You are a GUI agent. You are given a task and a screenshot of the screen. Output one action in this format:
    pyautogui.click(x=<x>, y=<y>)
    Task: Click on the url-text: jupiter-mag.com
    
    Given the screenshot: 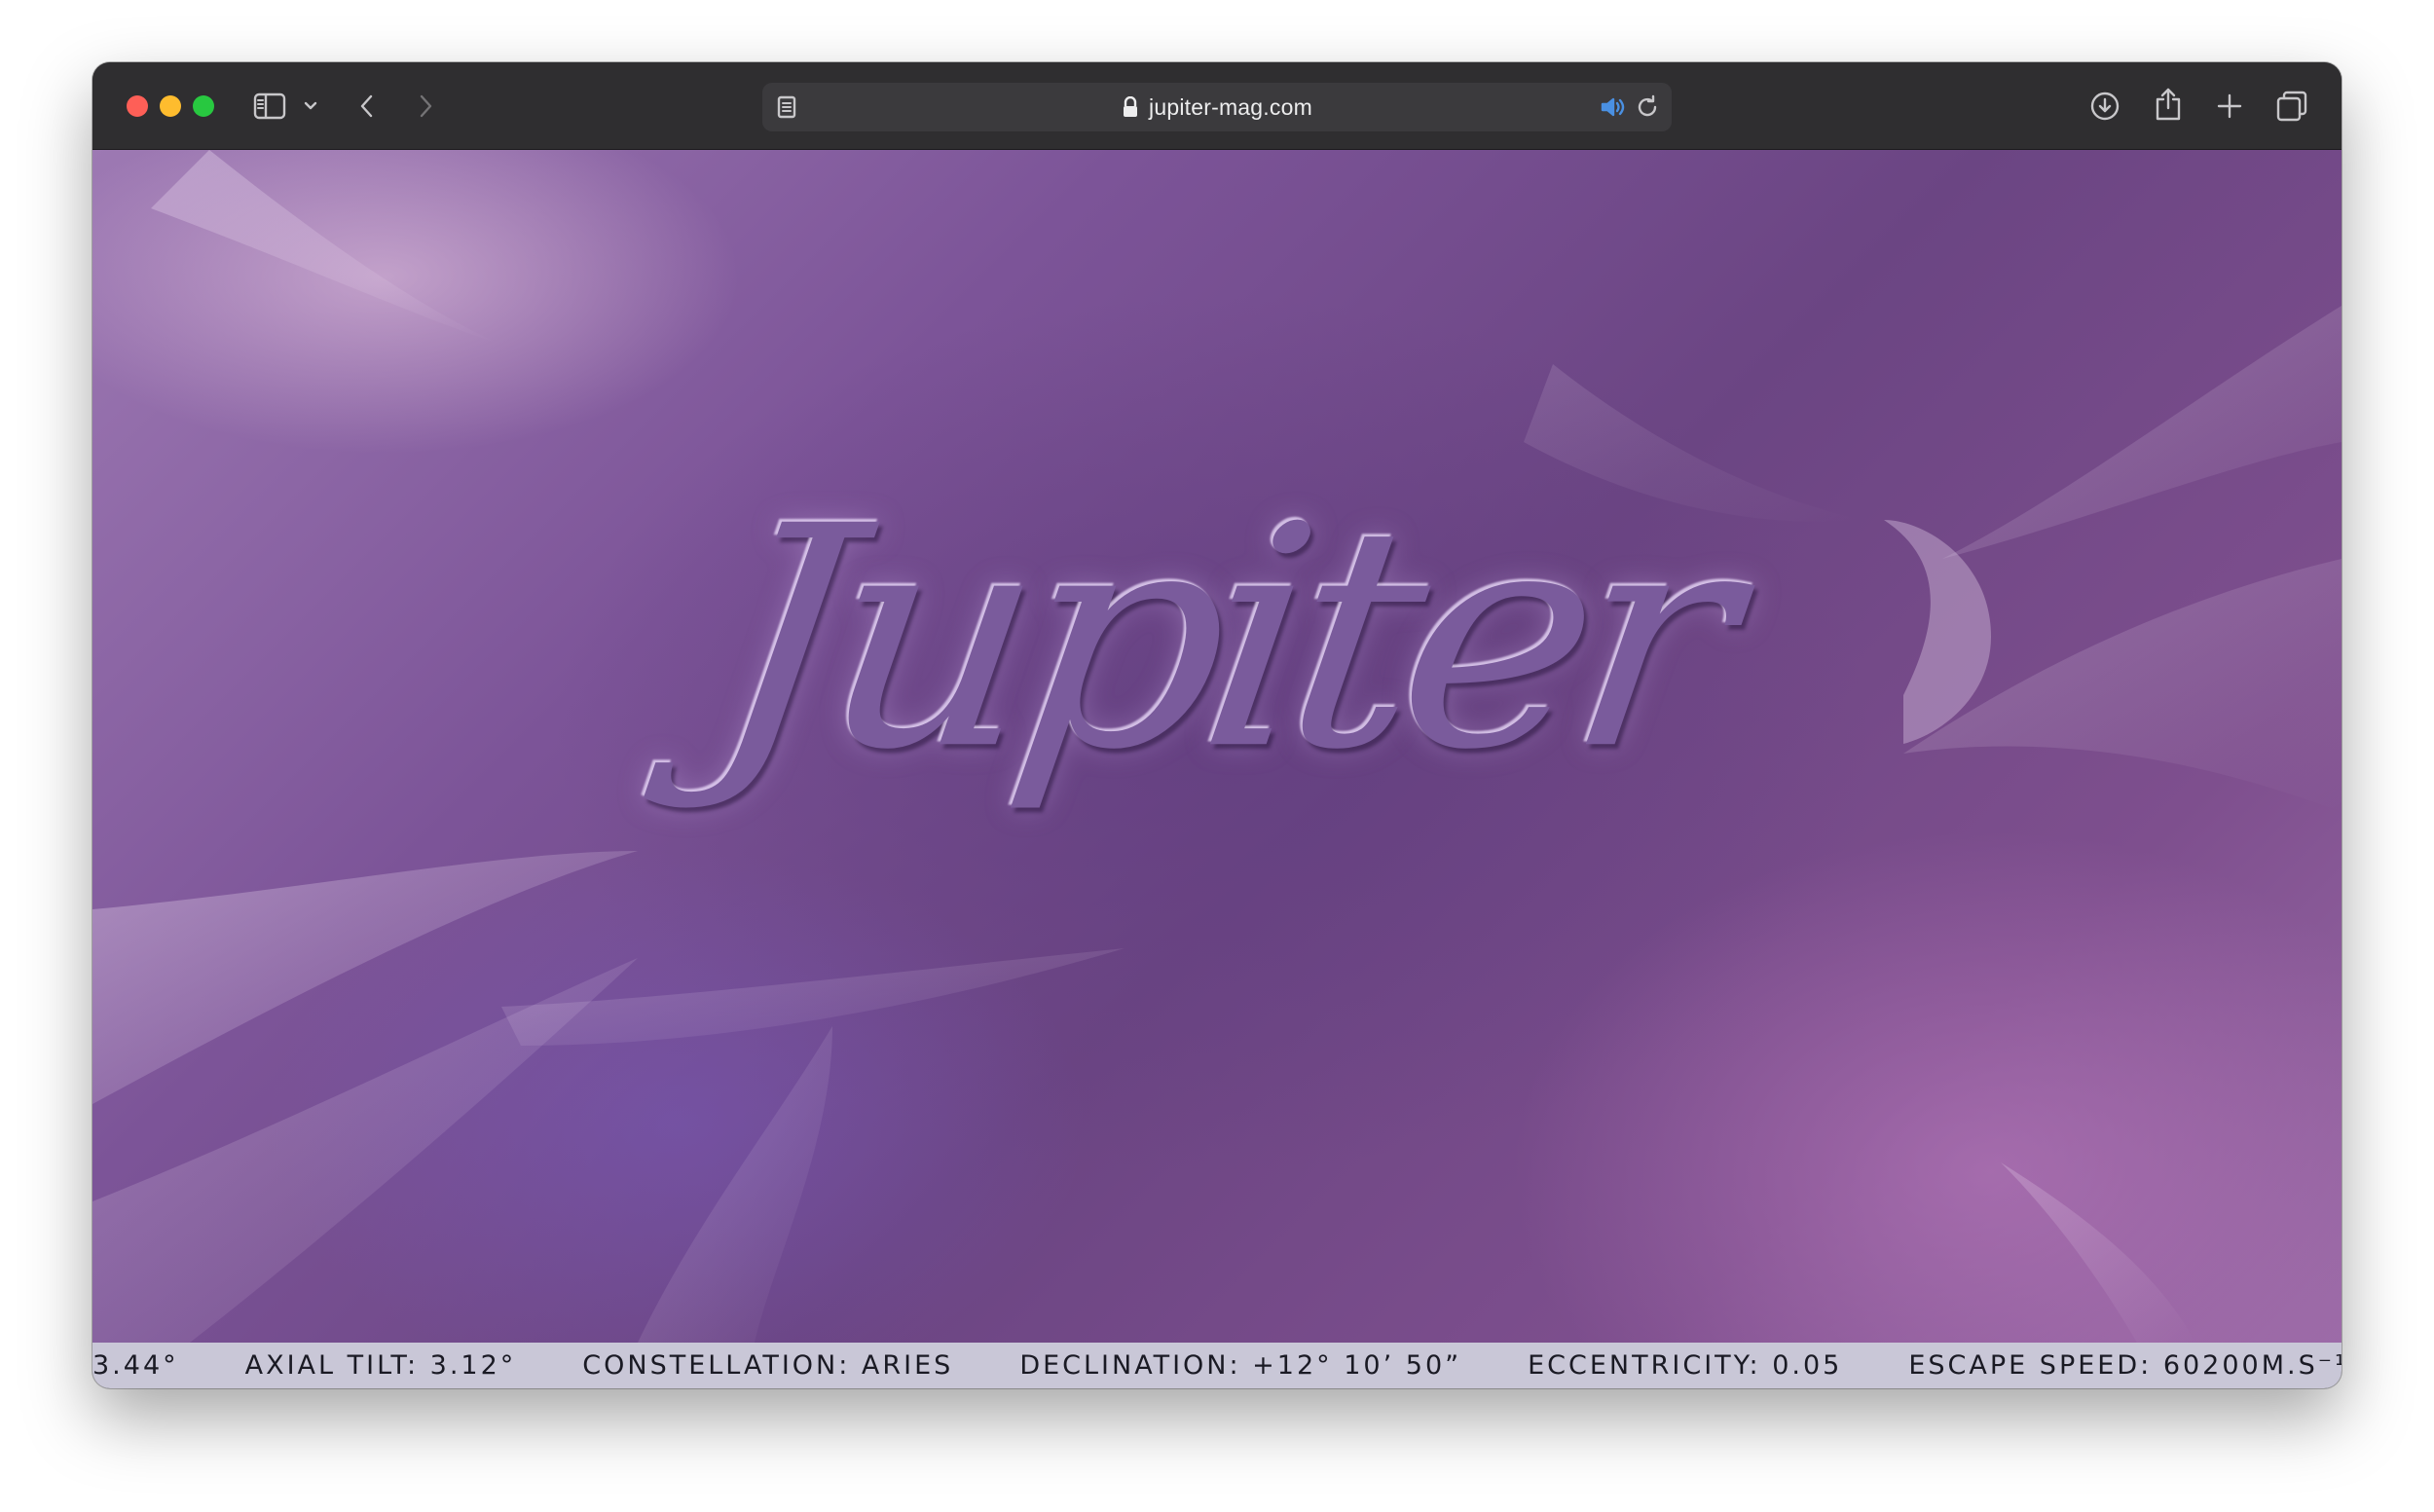 What is the action you would take?
    pyautogui.click(x=1230, y=106)
    